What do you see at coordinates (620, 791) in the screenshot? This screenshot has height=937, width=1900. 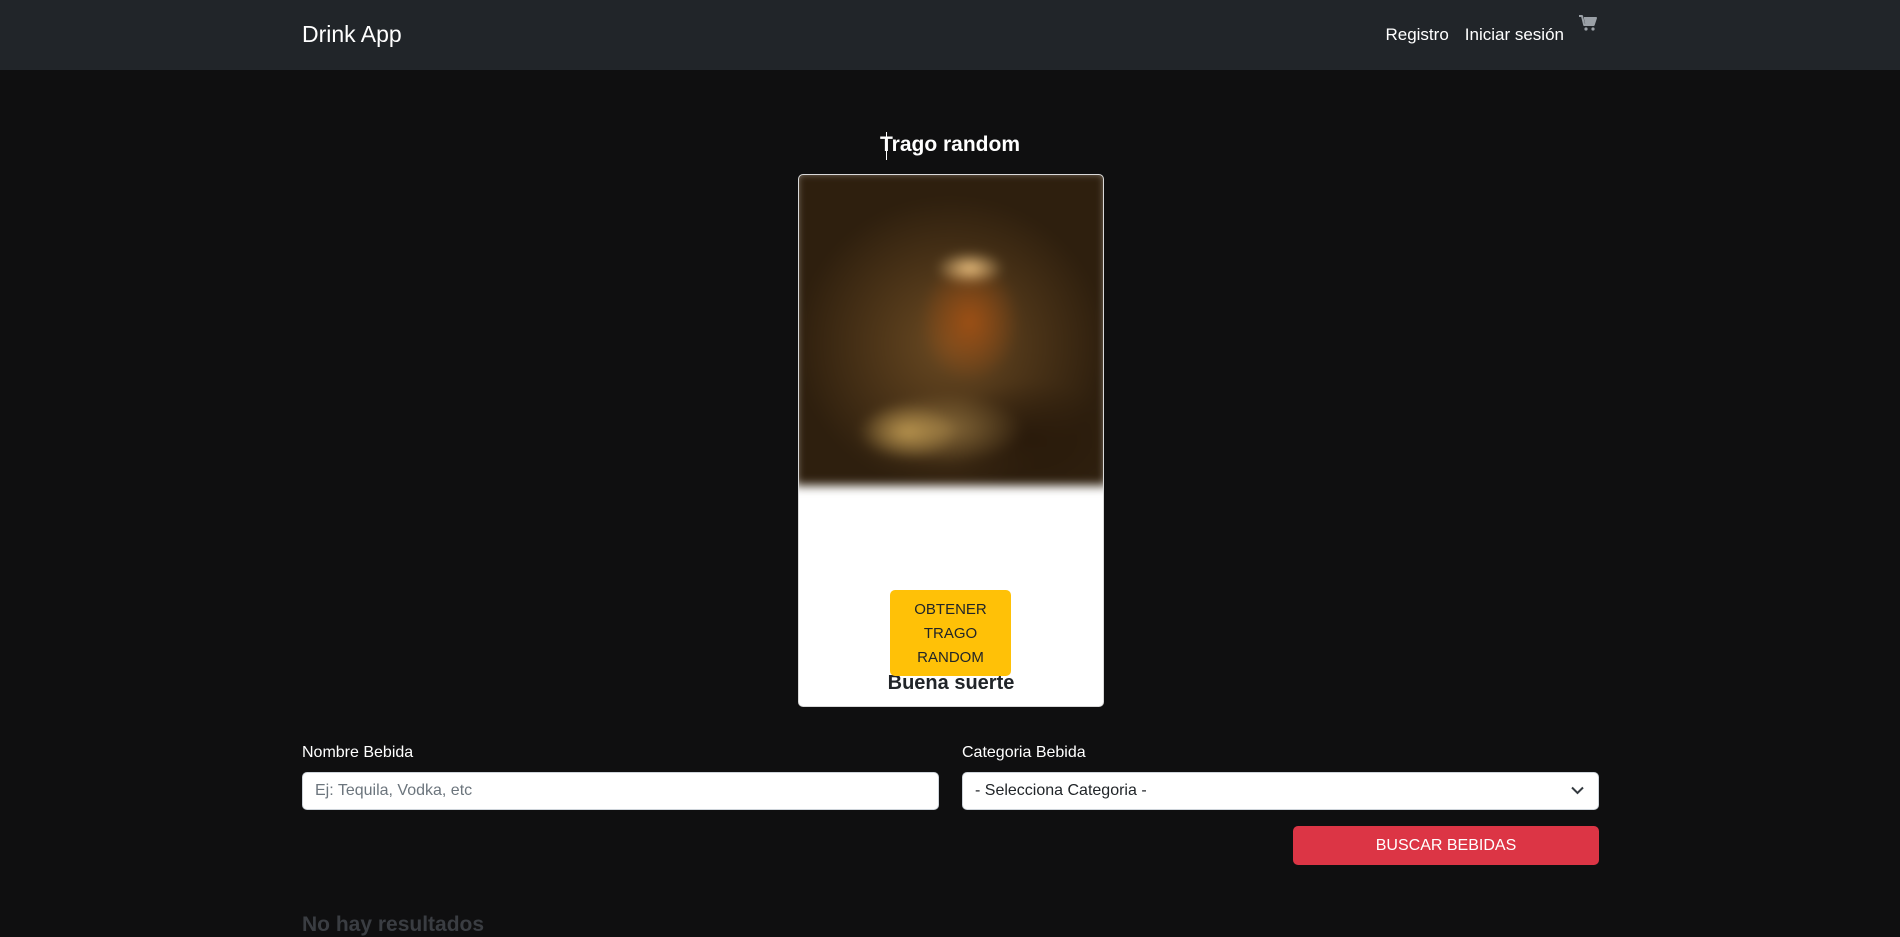 I see `drink-name-input: Ej: Tequila, Vodka, etc` at bounding box center [620, 791].